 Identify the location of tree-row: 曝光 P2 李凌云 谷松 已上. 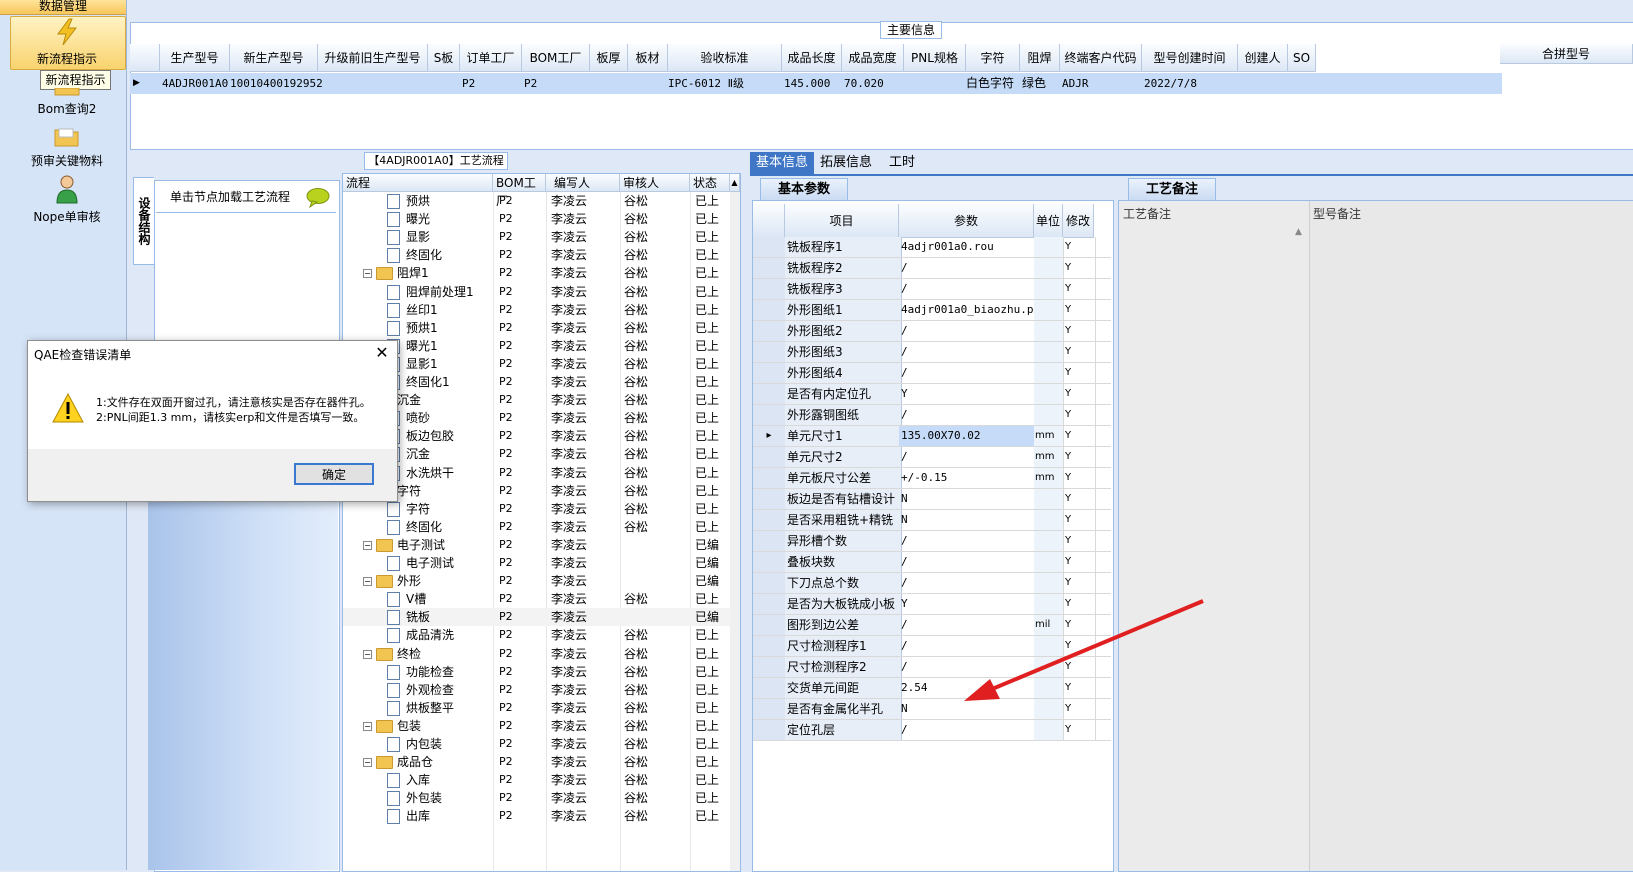
(541, 219).